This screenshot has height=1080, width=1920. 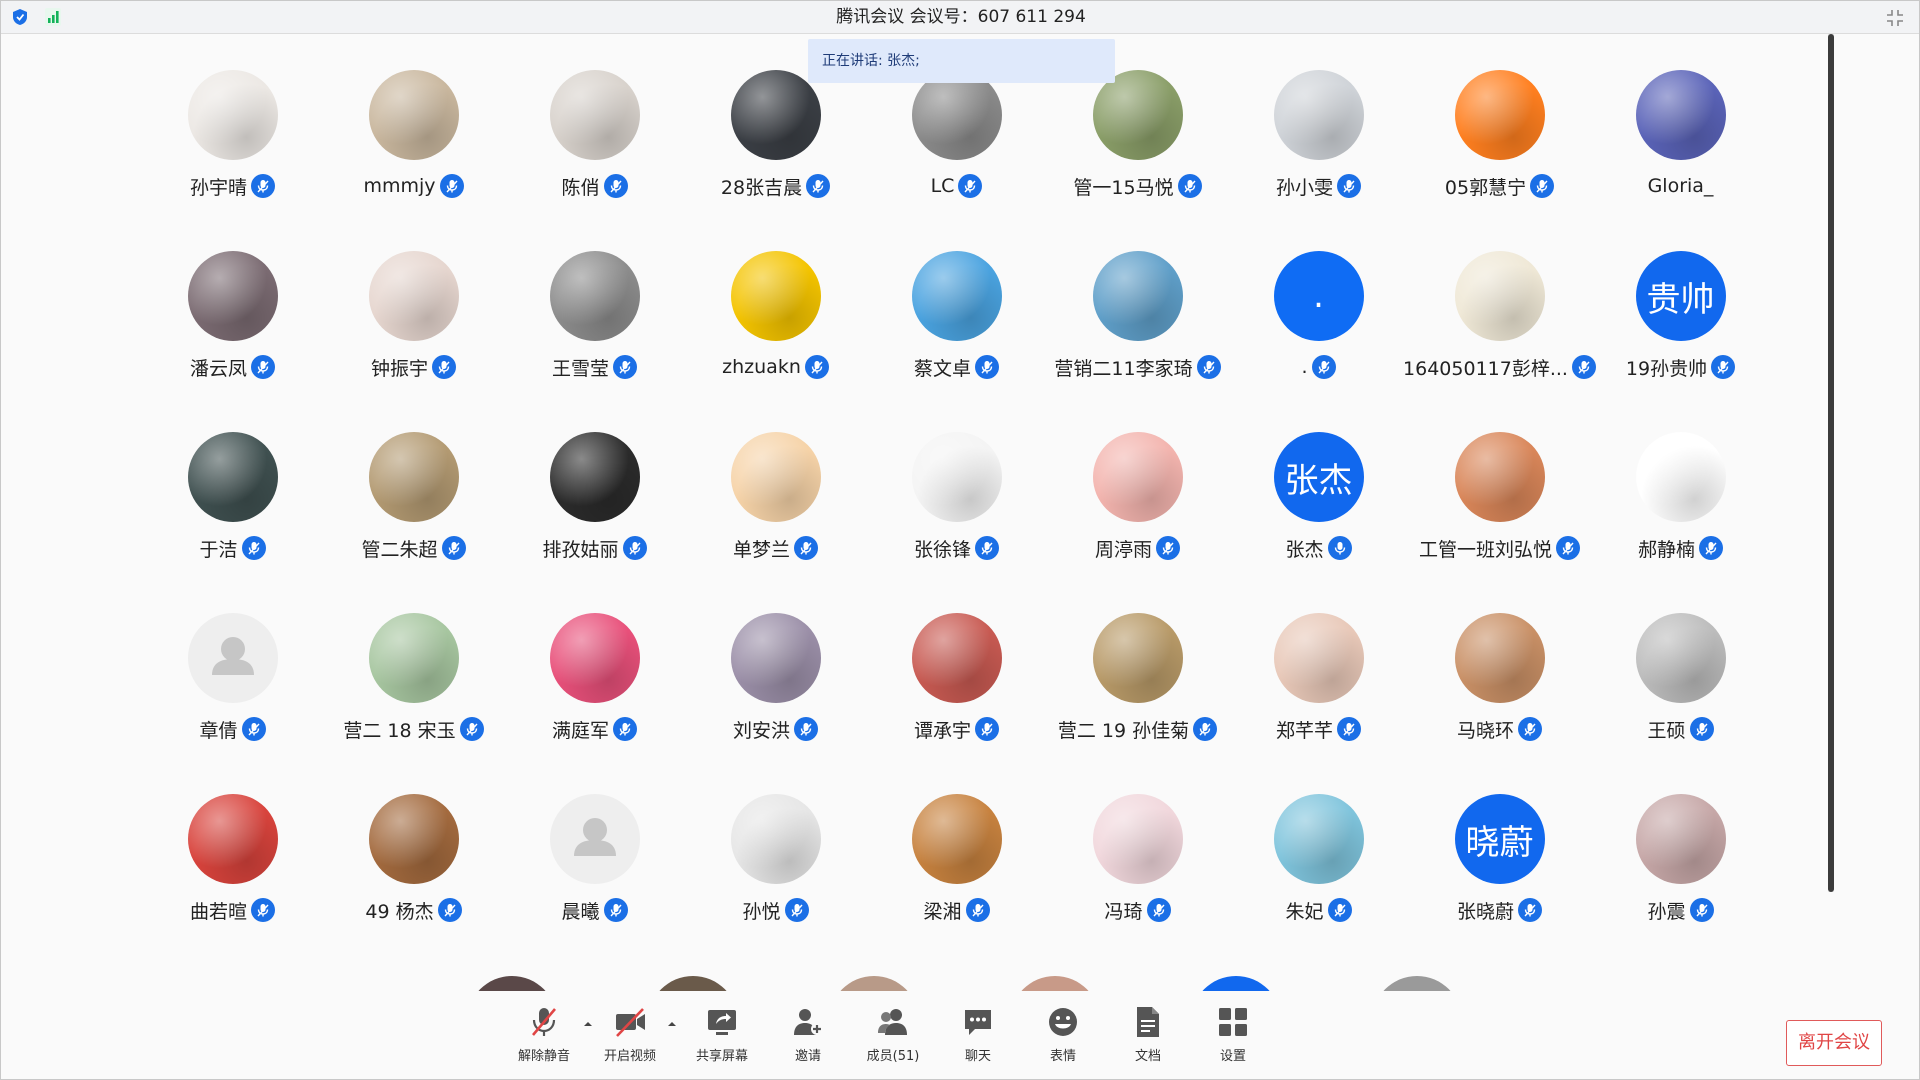 I want to click on participant-tile: 孙悦, so click(x=775, y=850).